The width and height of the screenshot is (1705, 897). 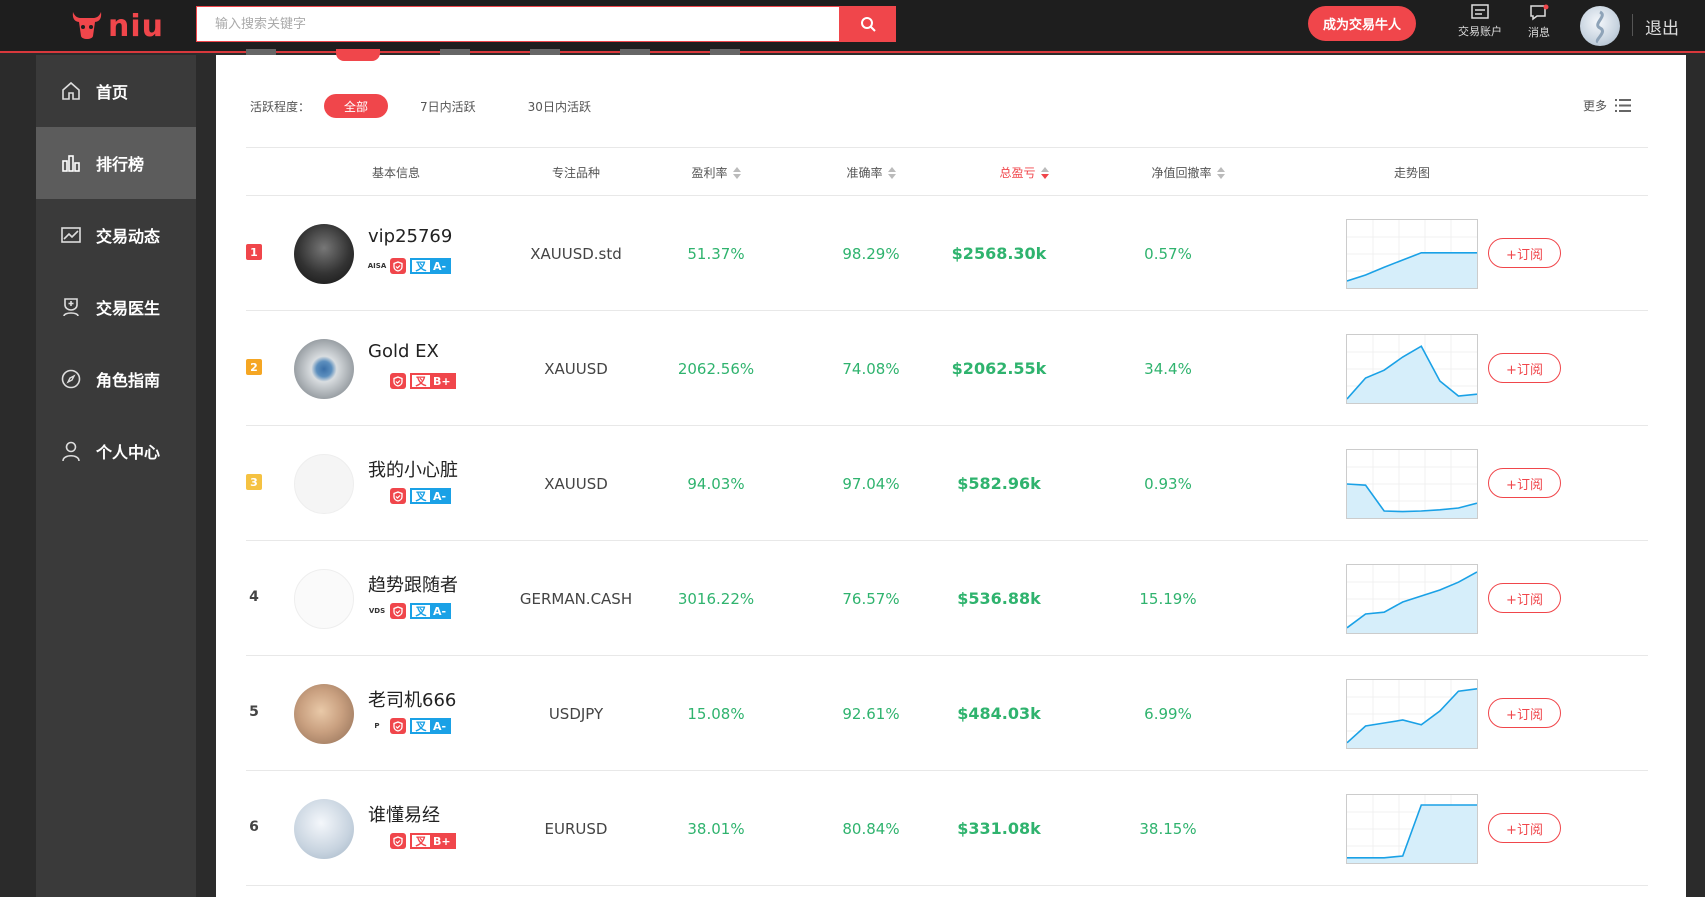 I want to click on sidebar-item-label: 角色指南, so click(x=128, y=380).